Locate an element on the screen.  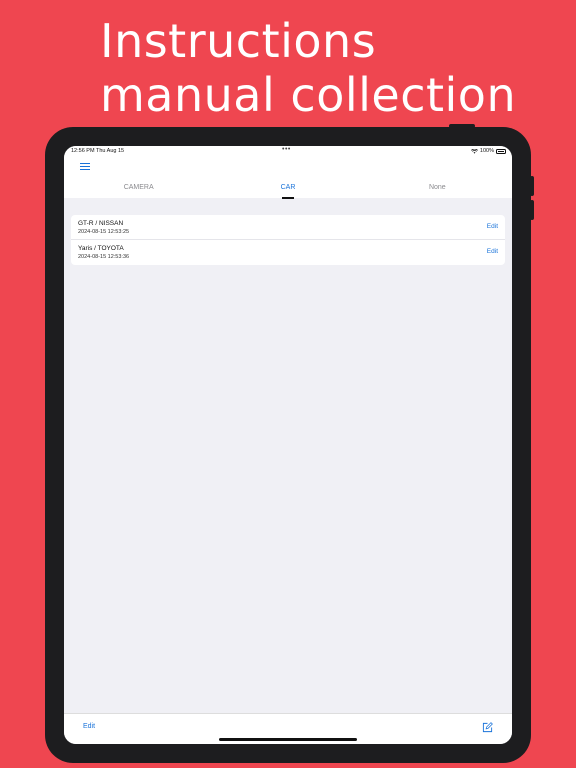
tab-none: None is located at coordinates (437, 179).